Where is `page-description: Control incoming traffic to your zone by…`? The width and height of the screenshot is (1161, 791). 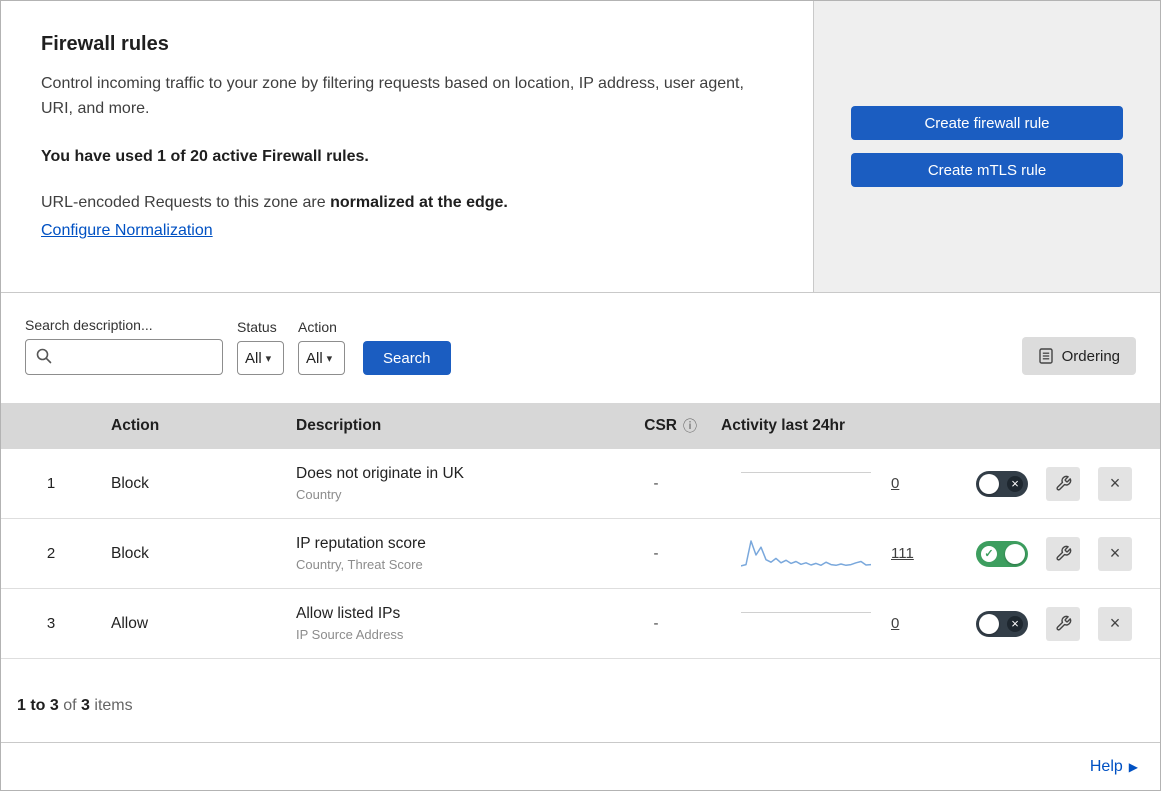 page-description: Control incoming traffic to your zone by… is located at coordinates (392, 96).